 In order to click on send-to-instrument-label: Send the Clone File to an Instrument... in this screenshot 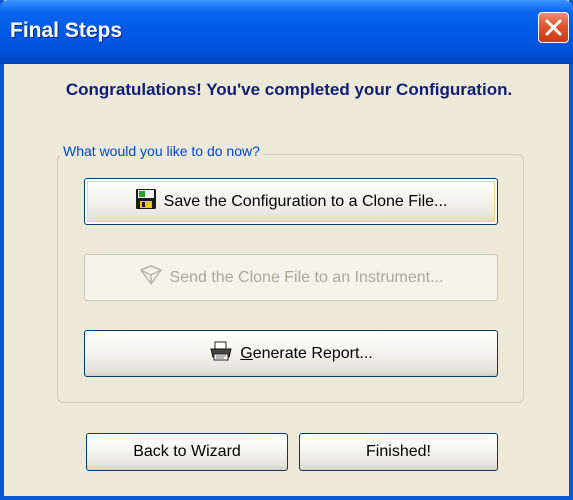, I will do `click(306, 277)`.